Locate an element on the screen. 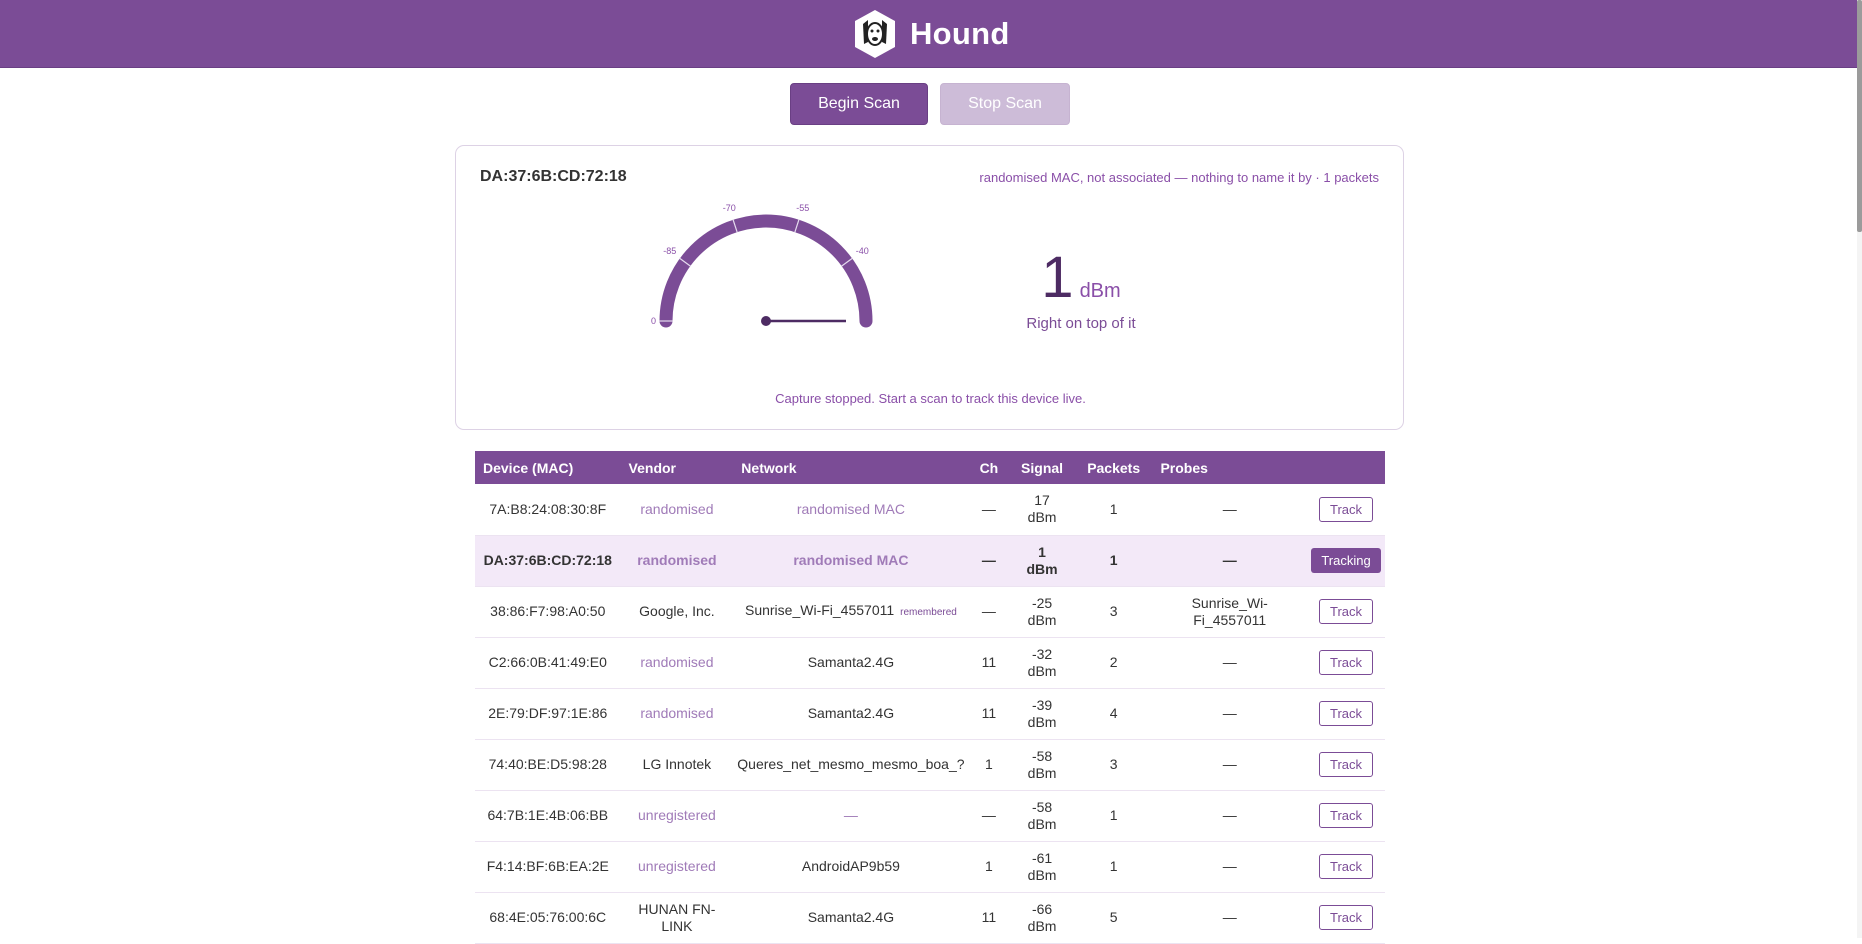 The image size is (1862, 944). device-vendor: randomised is located at coordinates (677, 713).